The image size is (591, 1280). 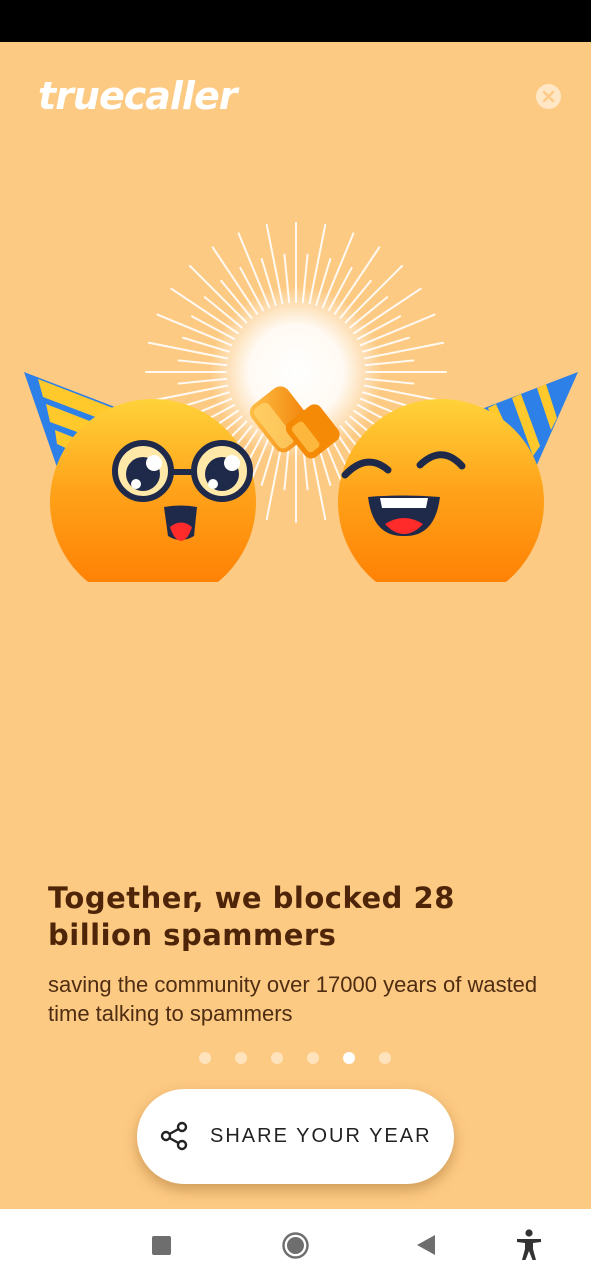 What do you see at coordinates (161, 1245) in the screenshot?
I see `square-icon` at bounding box center [161, 1245].